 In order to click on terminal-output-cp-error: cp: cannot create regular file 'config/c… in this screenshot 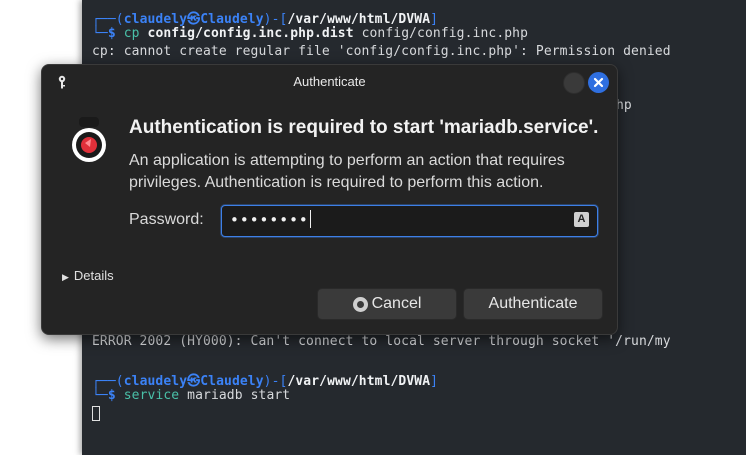, I will do `click(381, 51)`.